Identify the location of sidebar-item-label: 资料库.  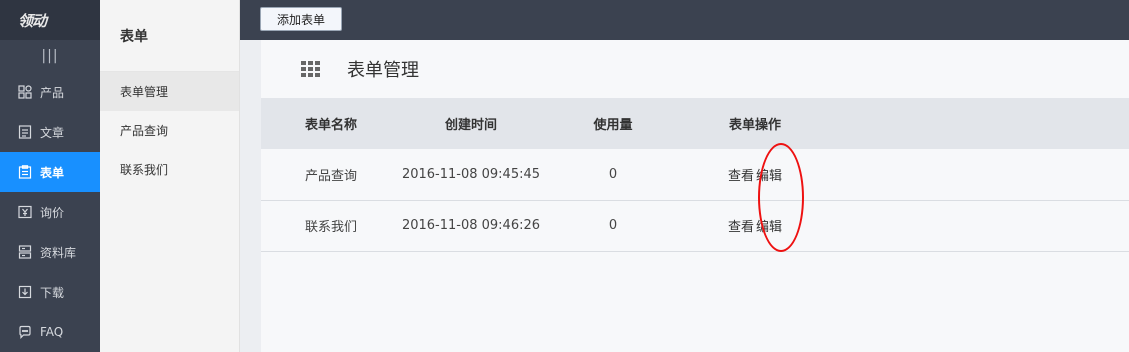
(58, 252).